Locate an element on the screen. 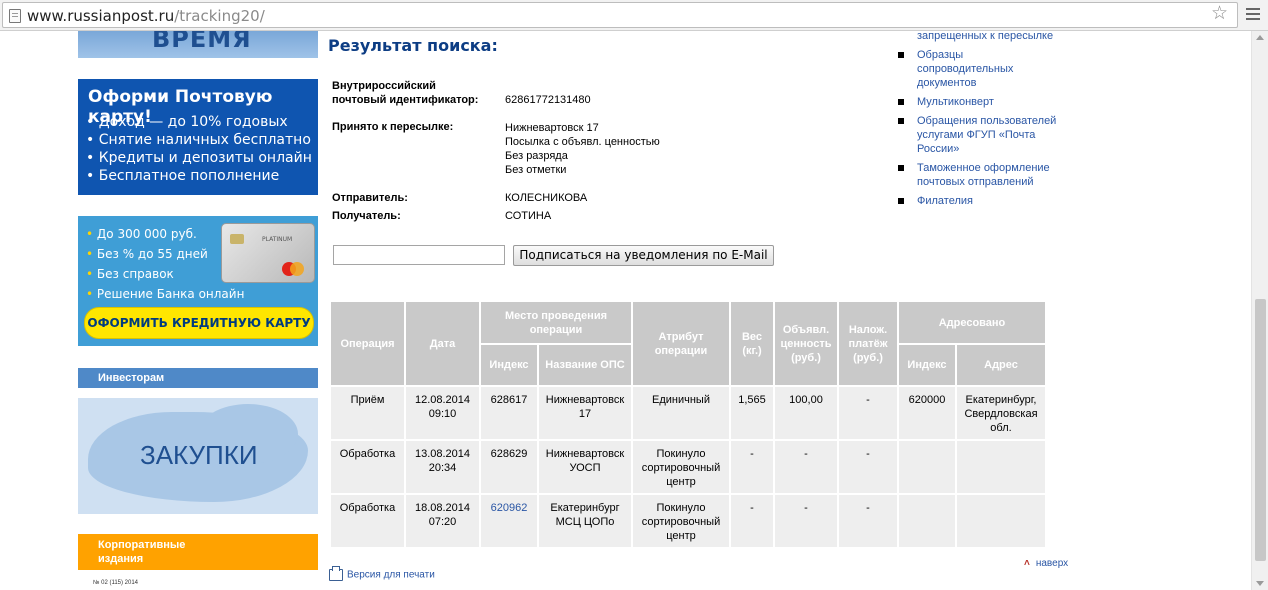 This screenshot has width=1268, height=590. nav-item-label: запрещенных к пересылке is located at coordinates (985, 36).